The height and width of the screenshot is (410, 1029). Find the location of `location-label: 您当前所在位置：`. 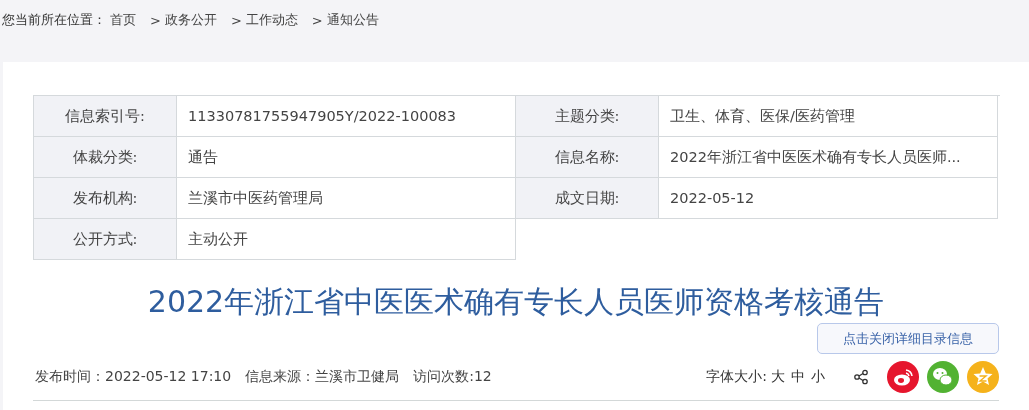

location-label: 您当前所在位置： is located at coordinates (54, 20).